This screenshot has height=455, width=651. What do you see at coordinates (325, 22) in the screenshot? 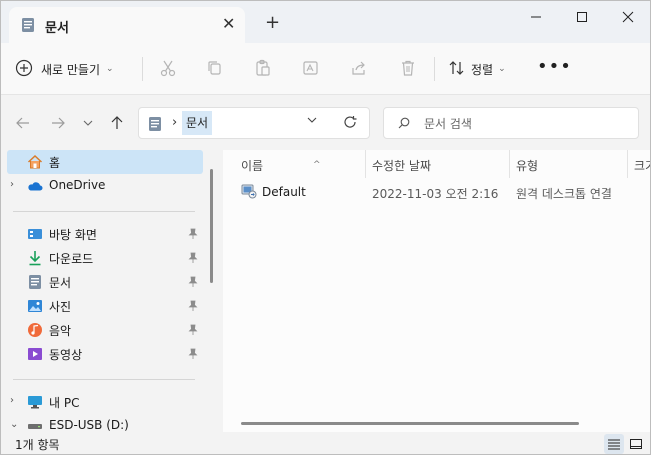
I see `title-bar: 문서 ✕ +` at bounding box center [325, 22].